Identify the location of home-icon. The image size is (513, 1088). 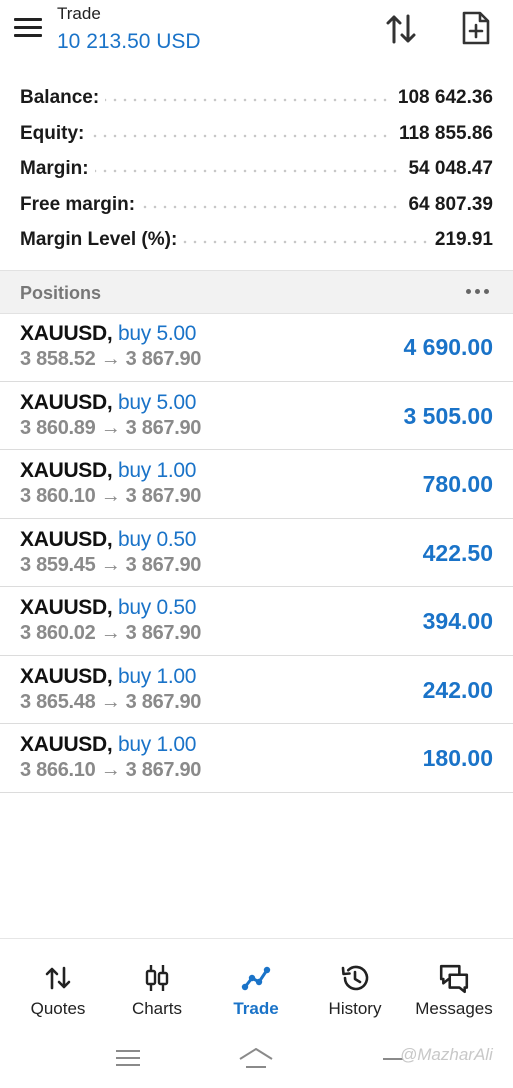
(256, 1058).